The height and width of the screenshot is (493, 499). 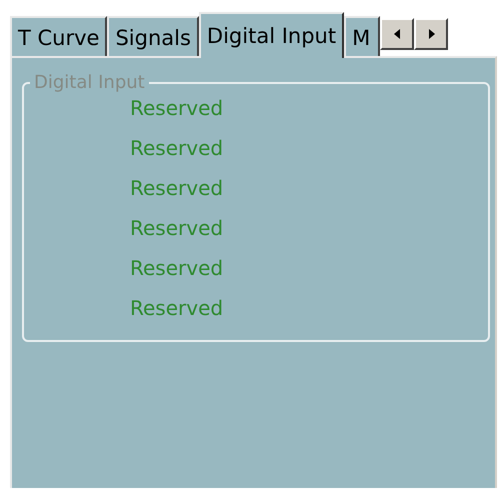 What do you see at coordinates (89, 82) in the screenshot?
I see `group-title: Digital Input` at bounding box center [89, 82].